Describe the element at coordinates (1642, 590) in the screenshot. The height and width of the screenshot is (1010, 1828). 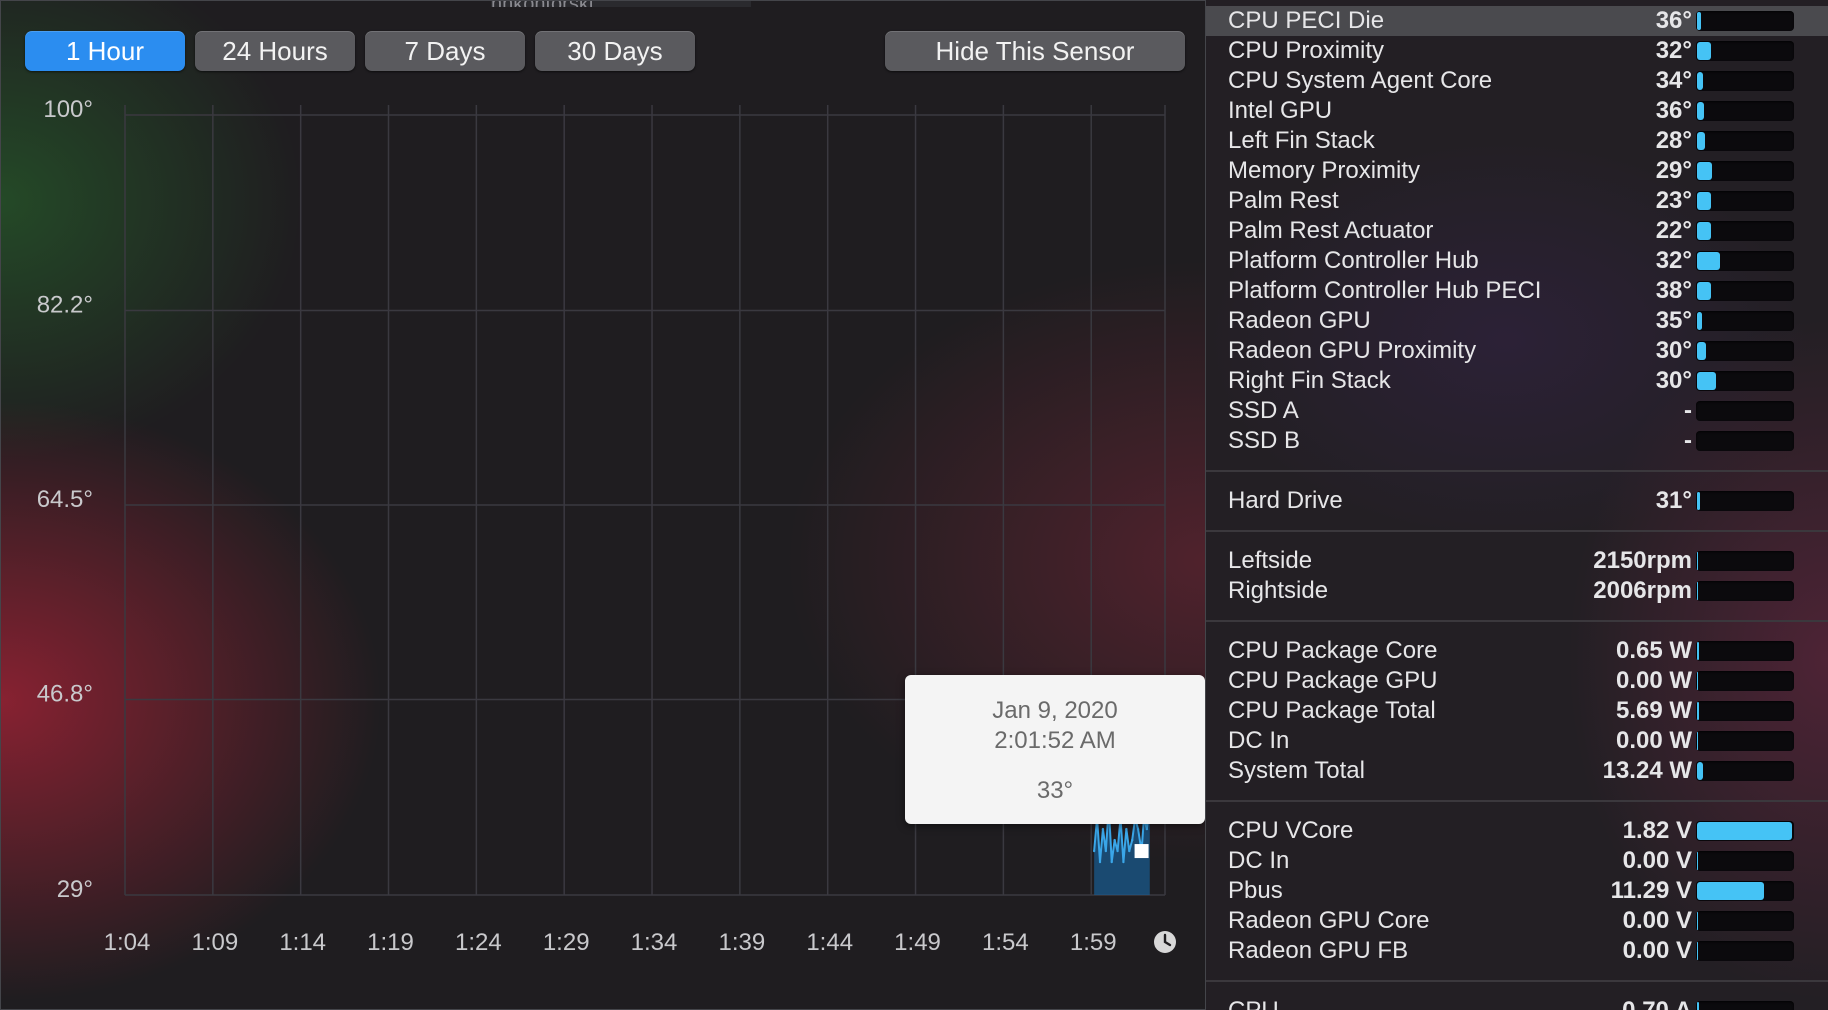
I see `sensor-value: 2006rpm` at that location.